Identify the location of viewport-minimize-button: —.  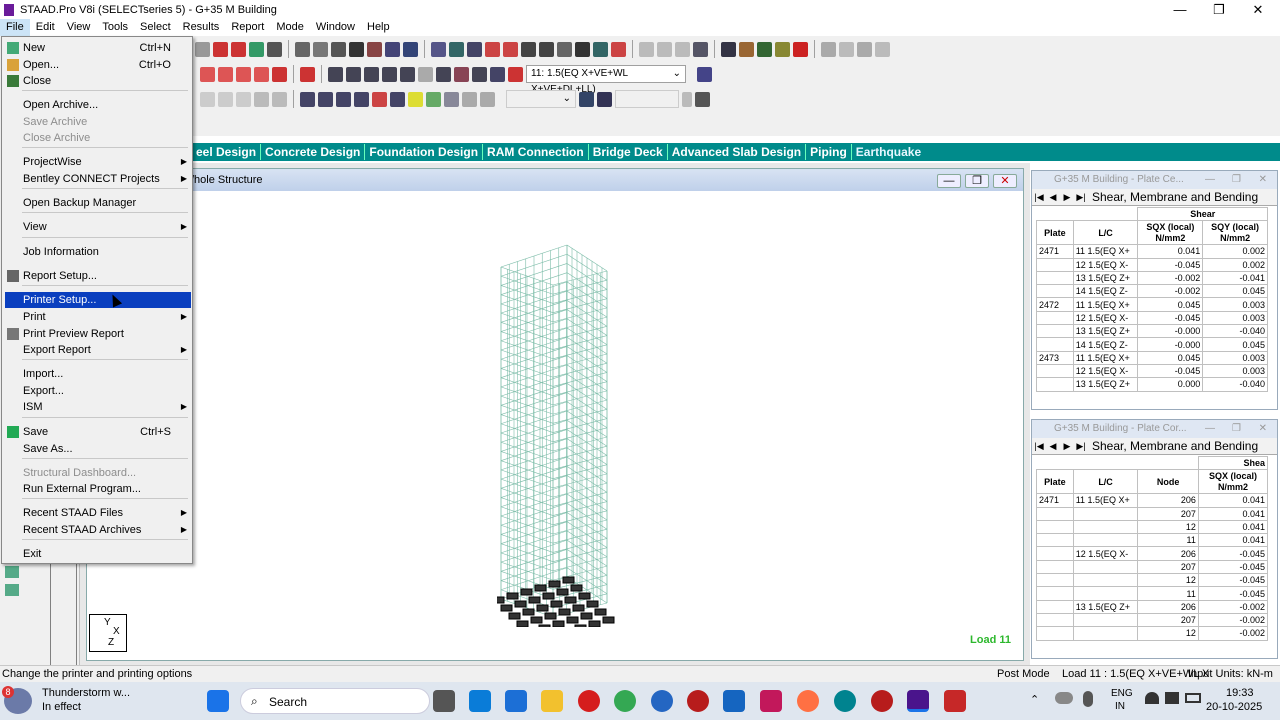
(949, 181).